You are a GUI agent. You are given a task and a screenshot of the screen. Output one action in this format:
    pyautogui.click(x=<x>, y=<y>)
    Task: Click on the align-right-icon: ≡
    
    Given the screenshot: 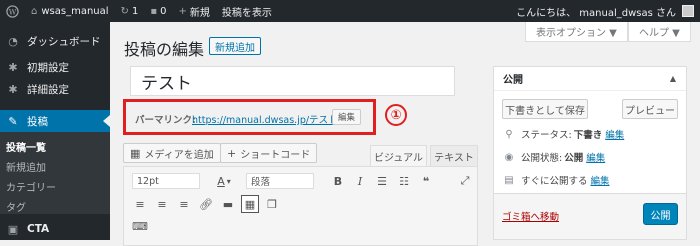 What is the action you would take?
    pyautogui.click(x=184, y=204)
    